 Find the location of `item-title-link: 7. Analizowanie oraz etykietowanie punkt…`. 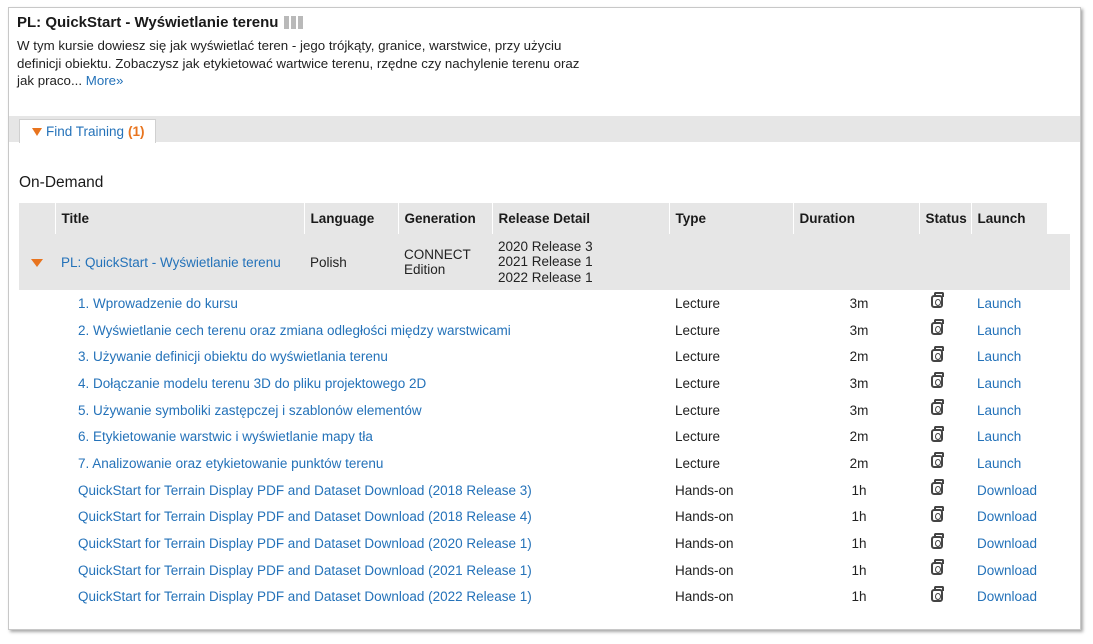

item-title-link: 7. Analizowanie oraz etykietowanie punkt… is located at coordinates (365, 463).